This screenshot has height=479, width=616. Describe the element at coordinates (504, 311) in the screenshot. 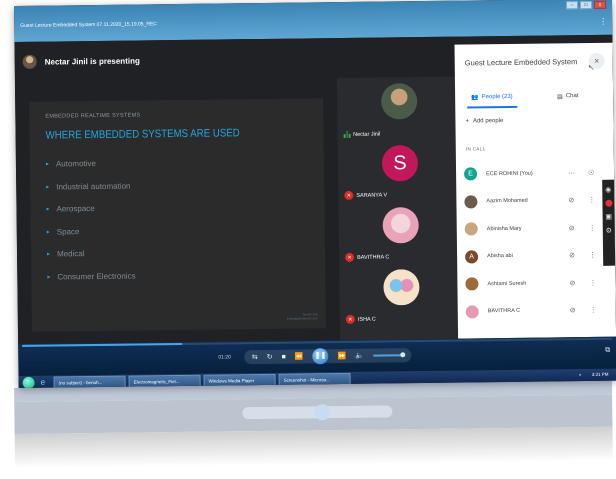

I see `participant-name: BAVITHRA C` at that location.